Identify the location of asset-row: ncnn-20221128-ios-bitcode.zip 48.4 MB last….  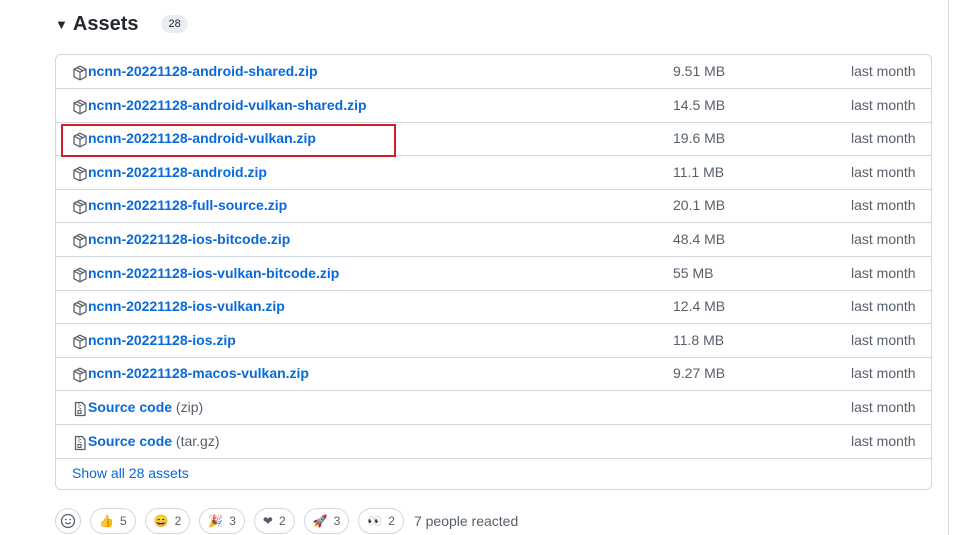
(493, 240).